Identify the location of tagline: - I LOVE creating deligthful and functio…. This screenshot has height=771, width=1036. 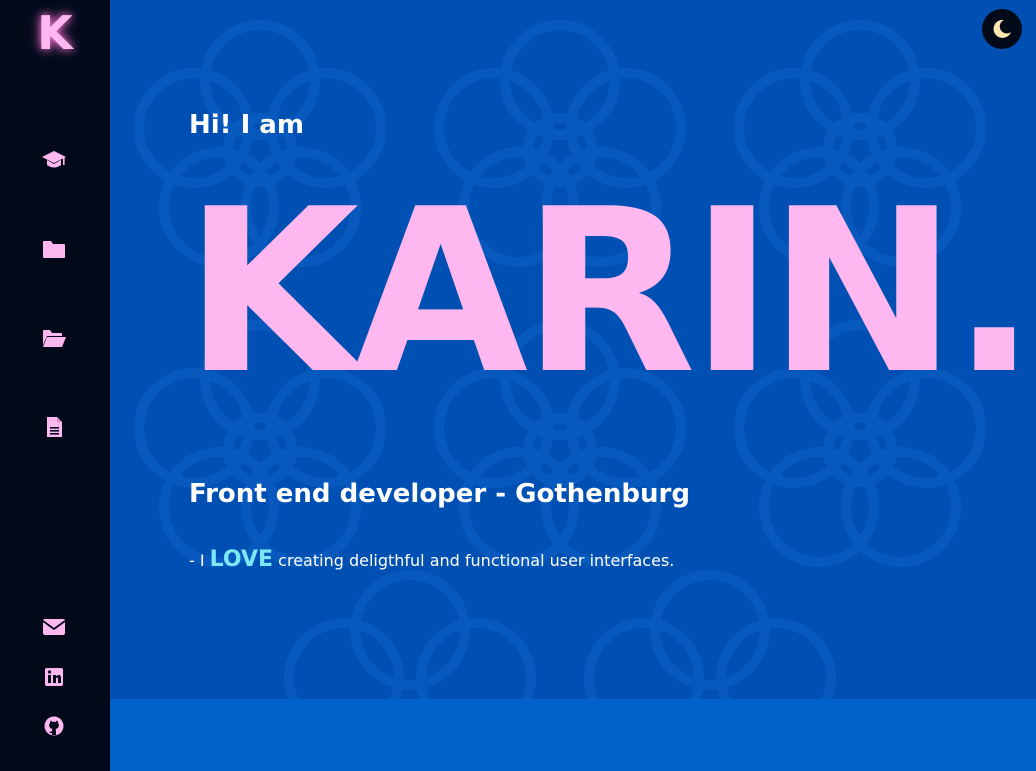
(431, 559).